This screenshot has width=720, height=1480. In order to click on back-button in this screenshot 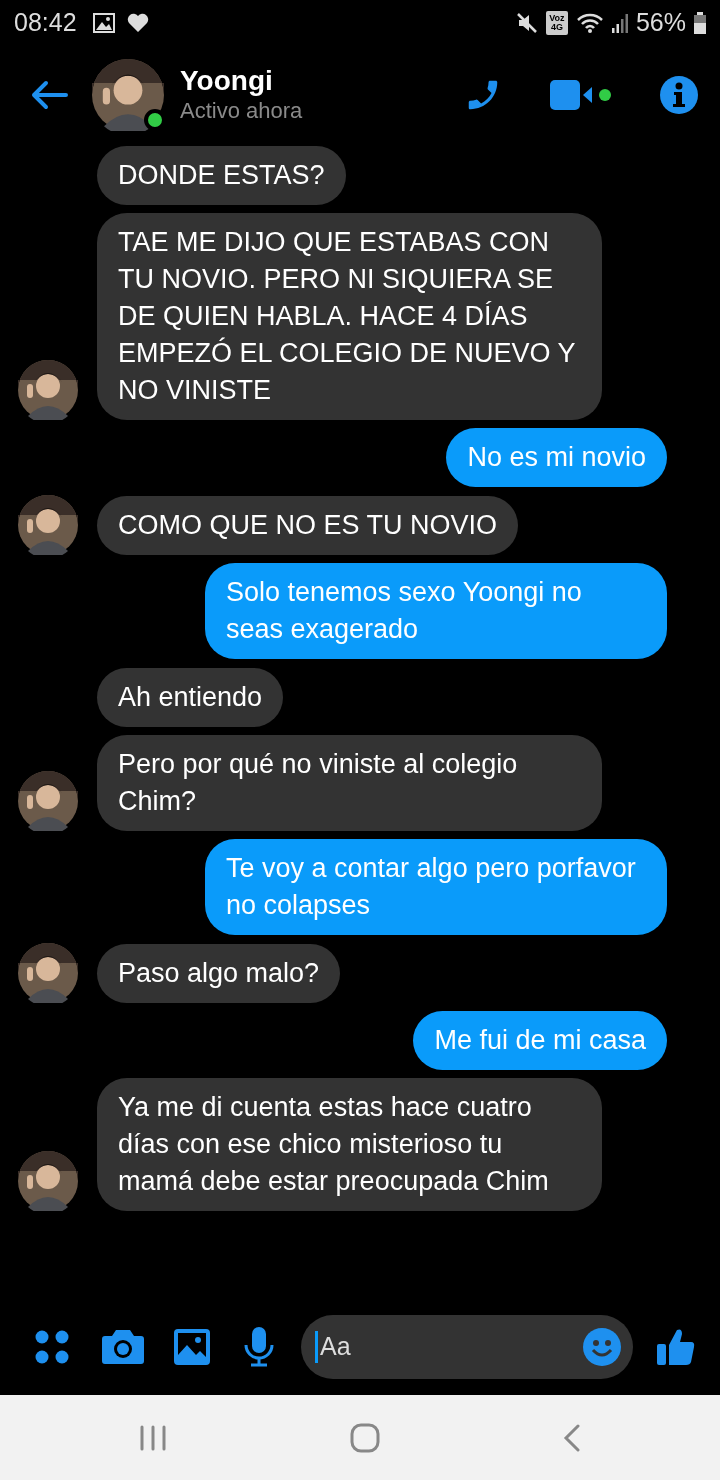, I will do `click(49, 95)`.